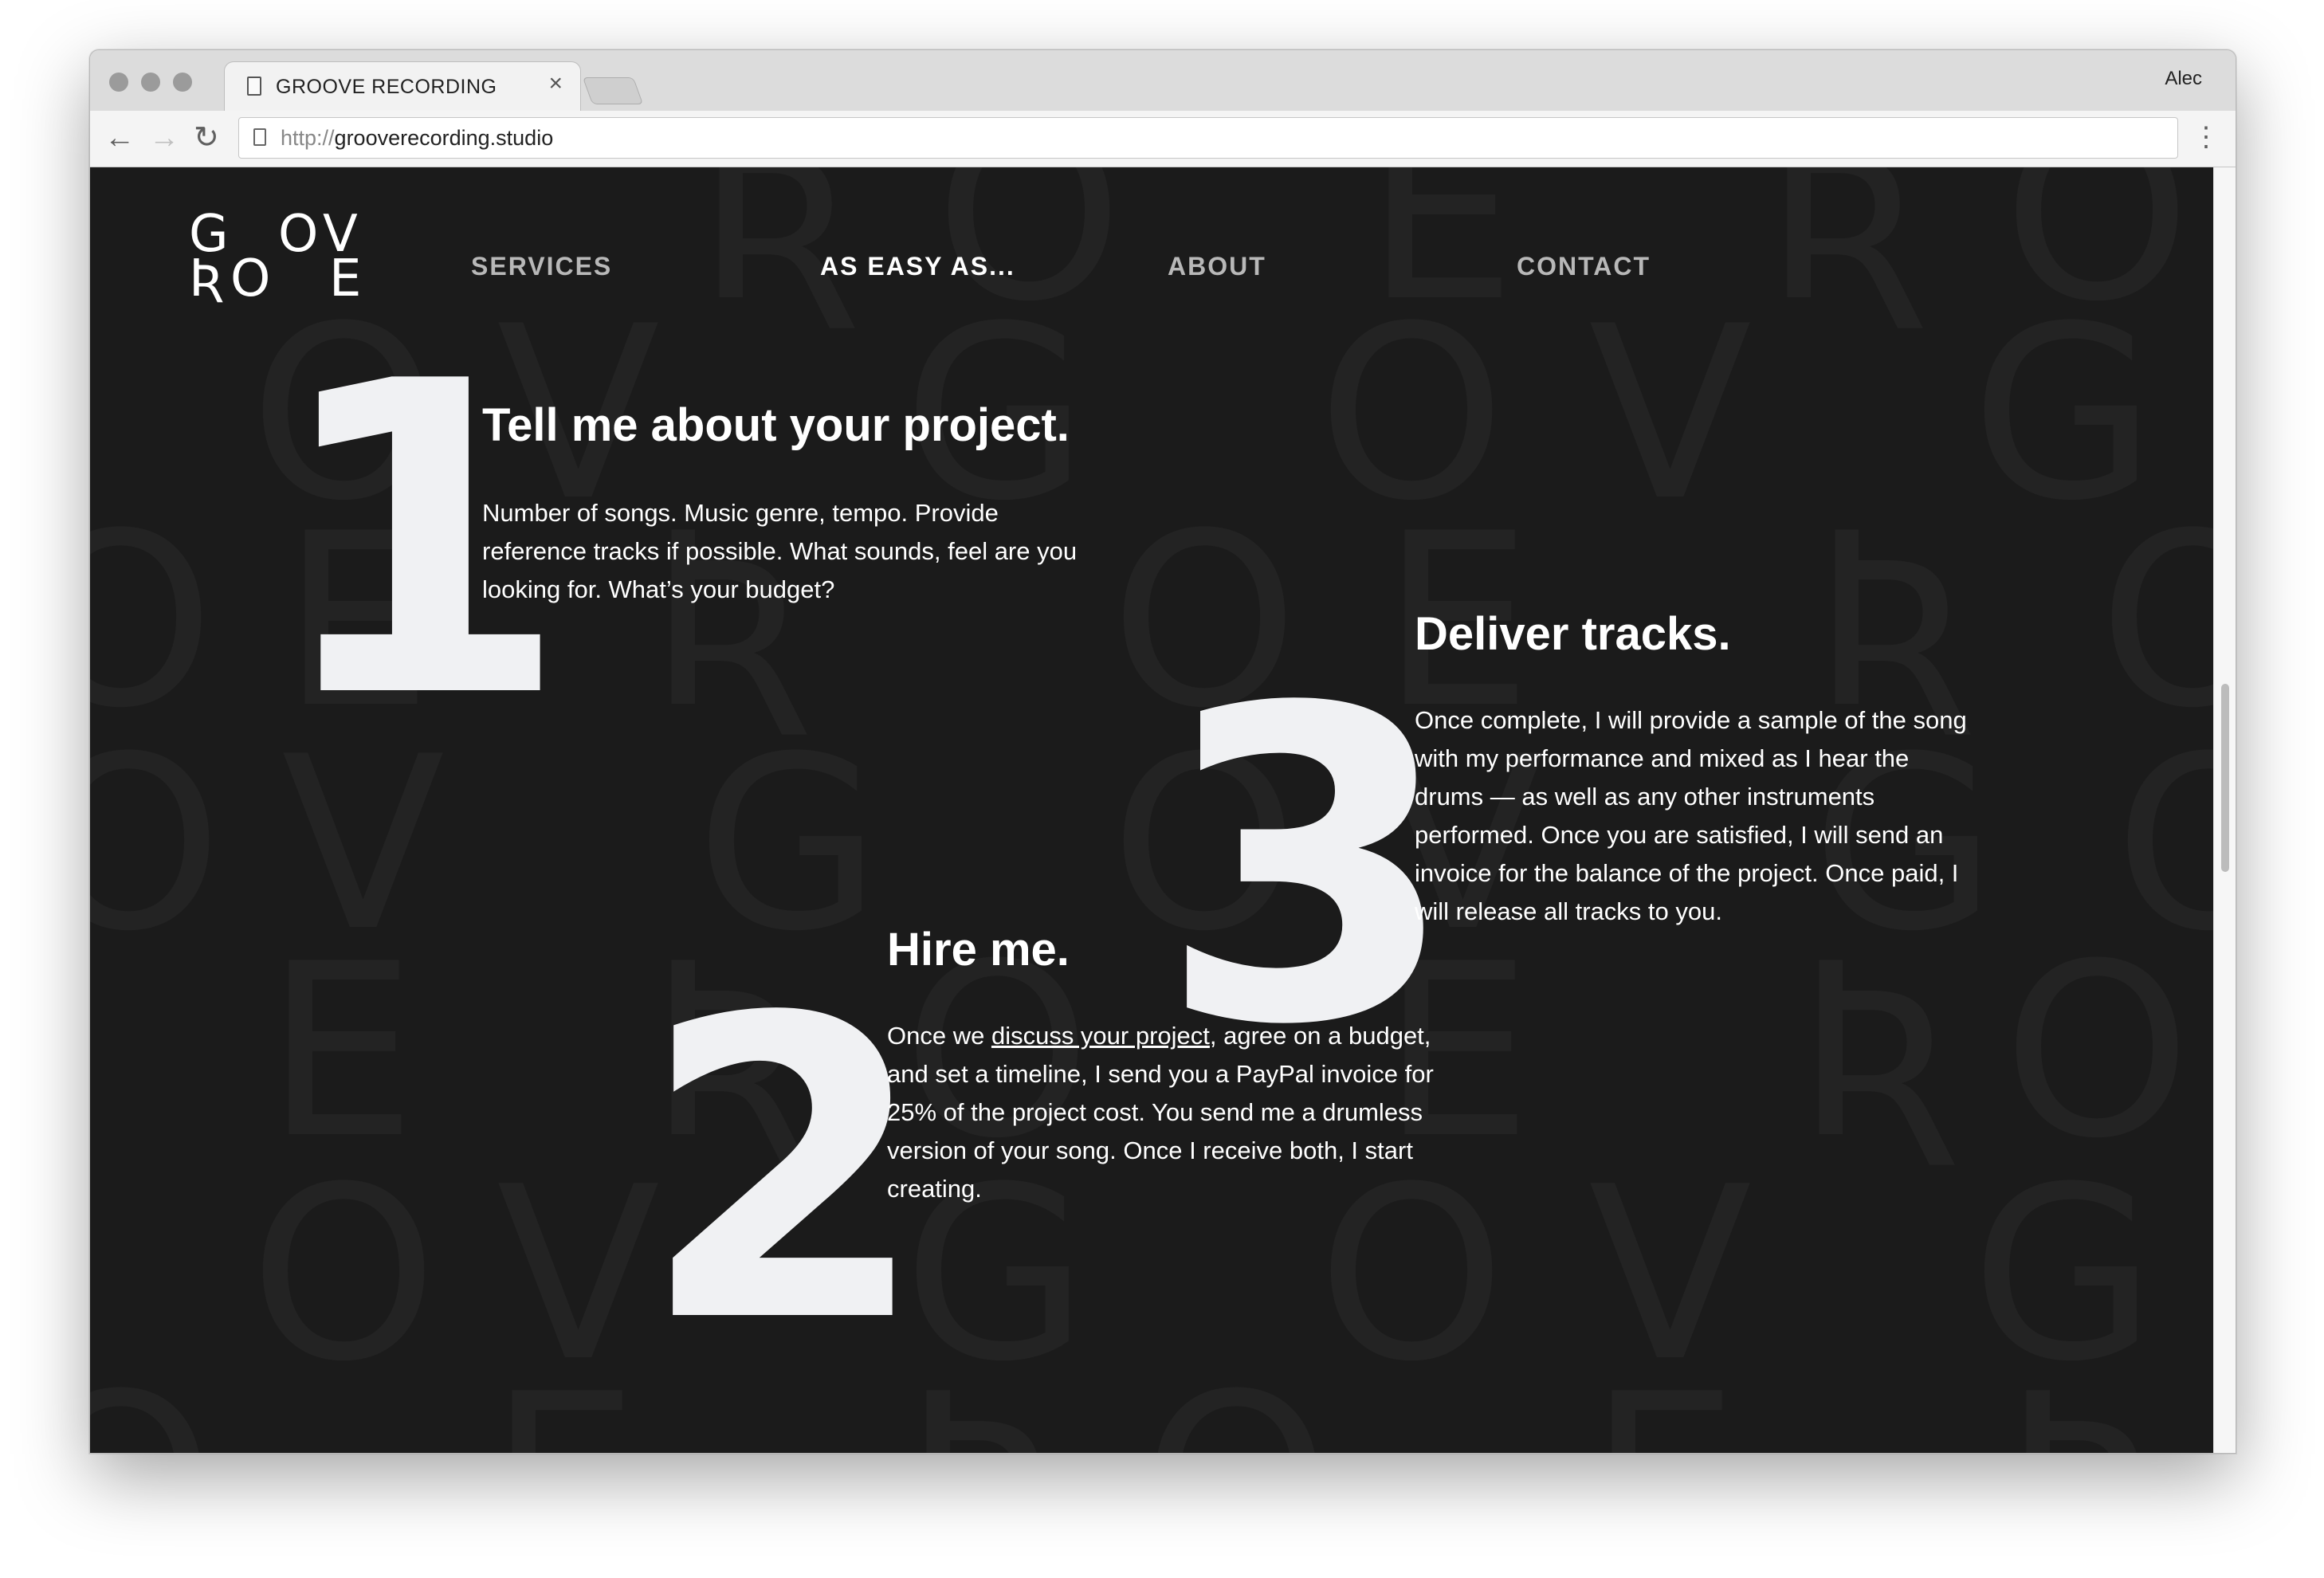  I want to click on step-2-number: 2, so click(784, 1172).